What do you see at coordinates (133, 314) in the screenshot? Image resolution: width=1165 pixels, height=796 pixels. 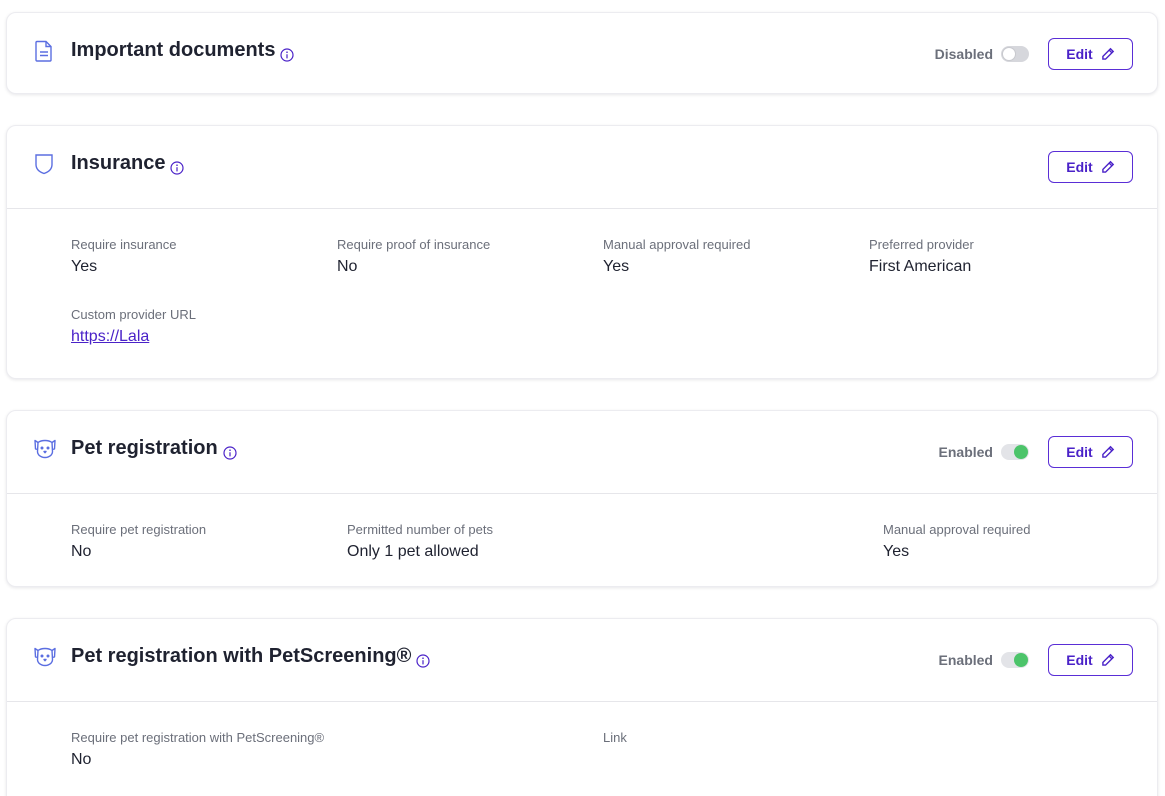 I see `field-label: Custom provider URL` at bounding box center [133, 314].